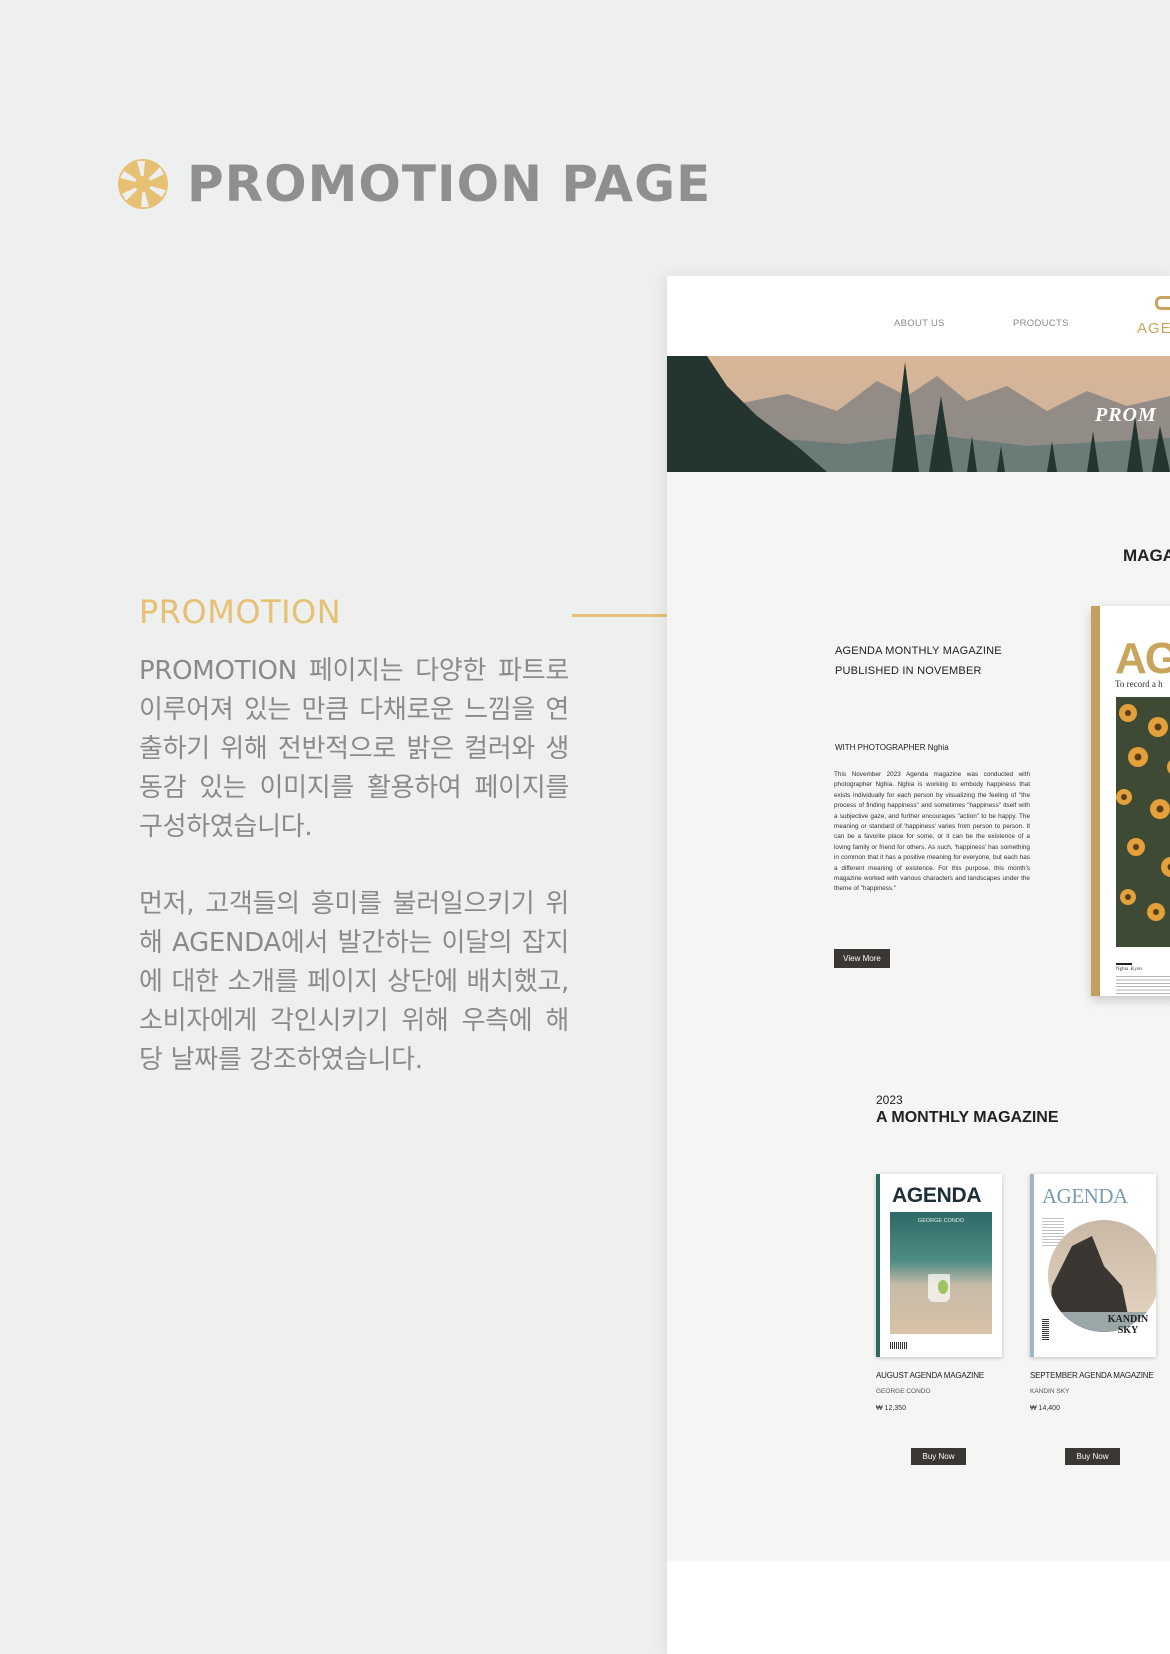  I want to click on logo-mark-icon, so click(1162, 303).